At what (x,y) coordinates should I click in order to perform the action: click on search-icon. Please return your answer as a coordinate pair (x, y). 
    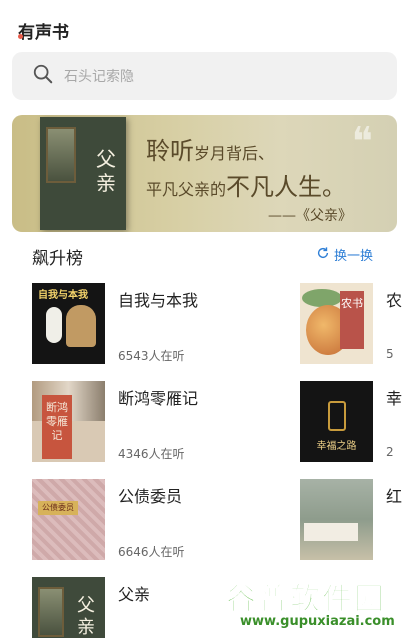
    Looking at the image, I should click on (43, 76).